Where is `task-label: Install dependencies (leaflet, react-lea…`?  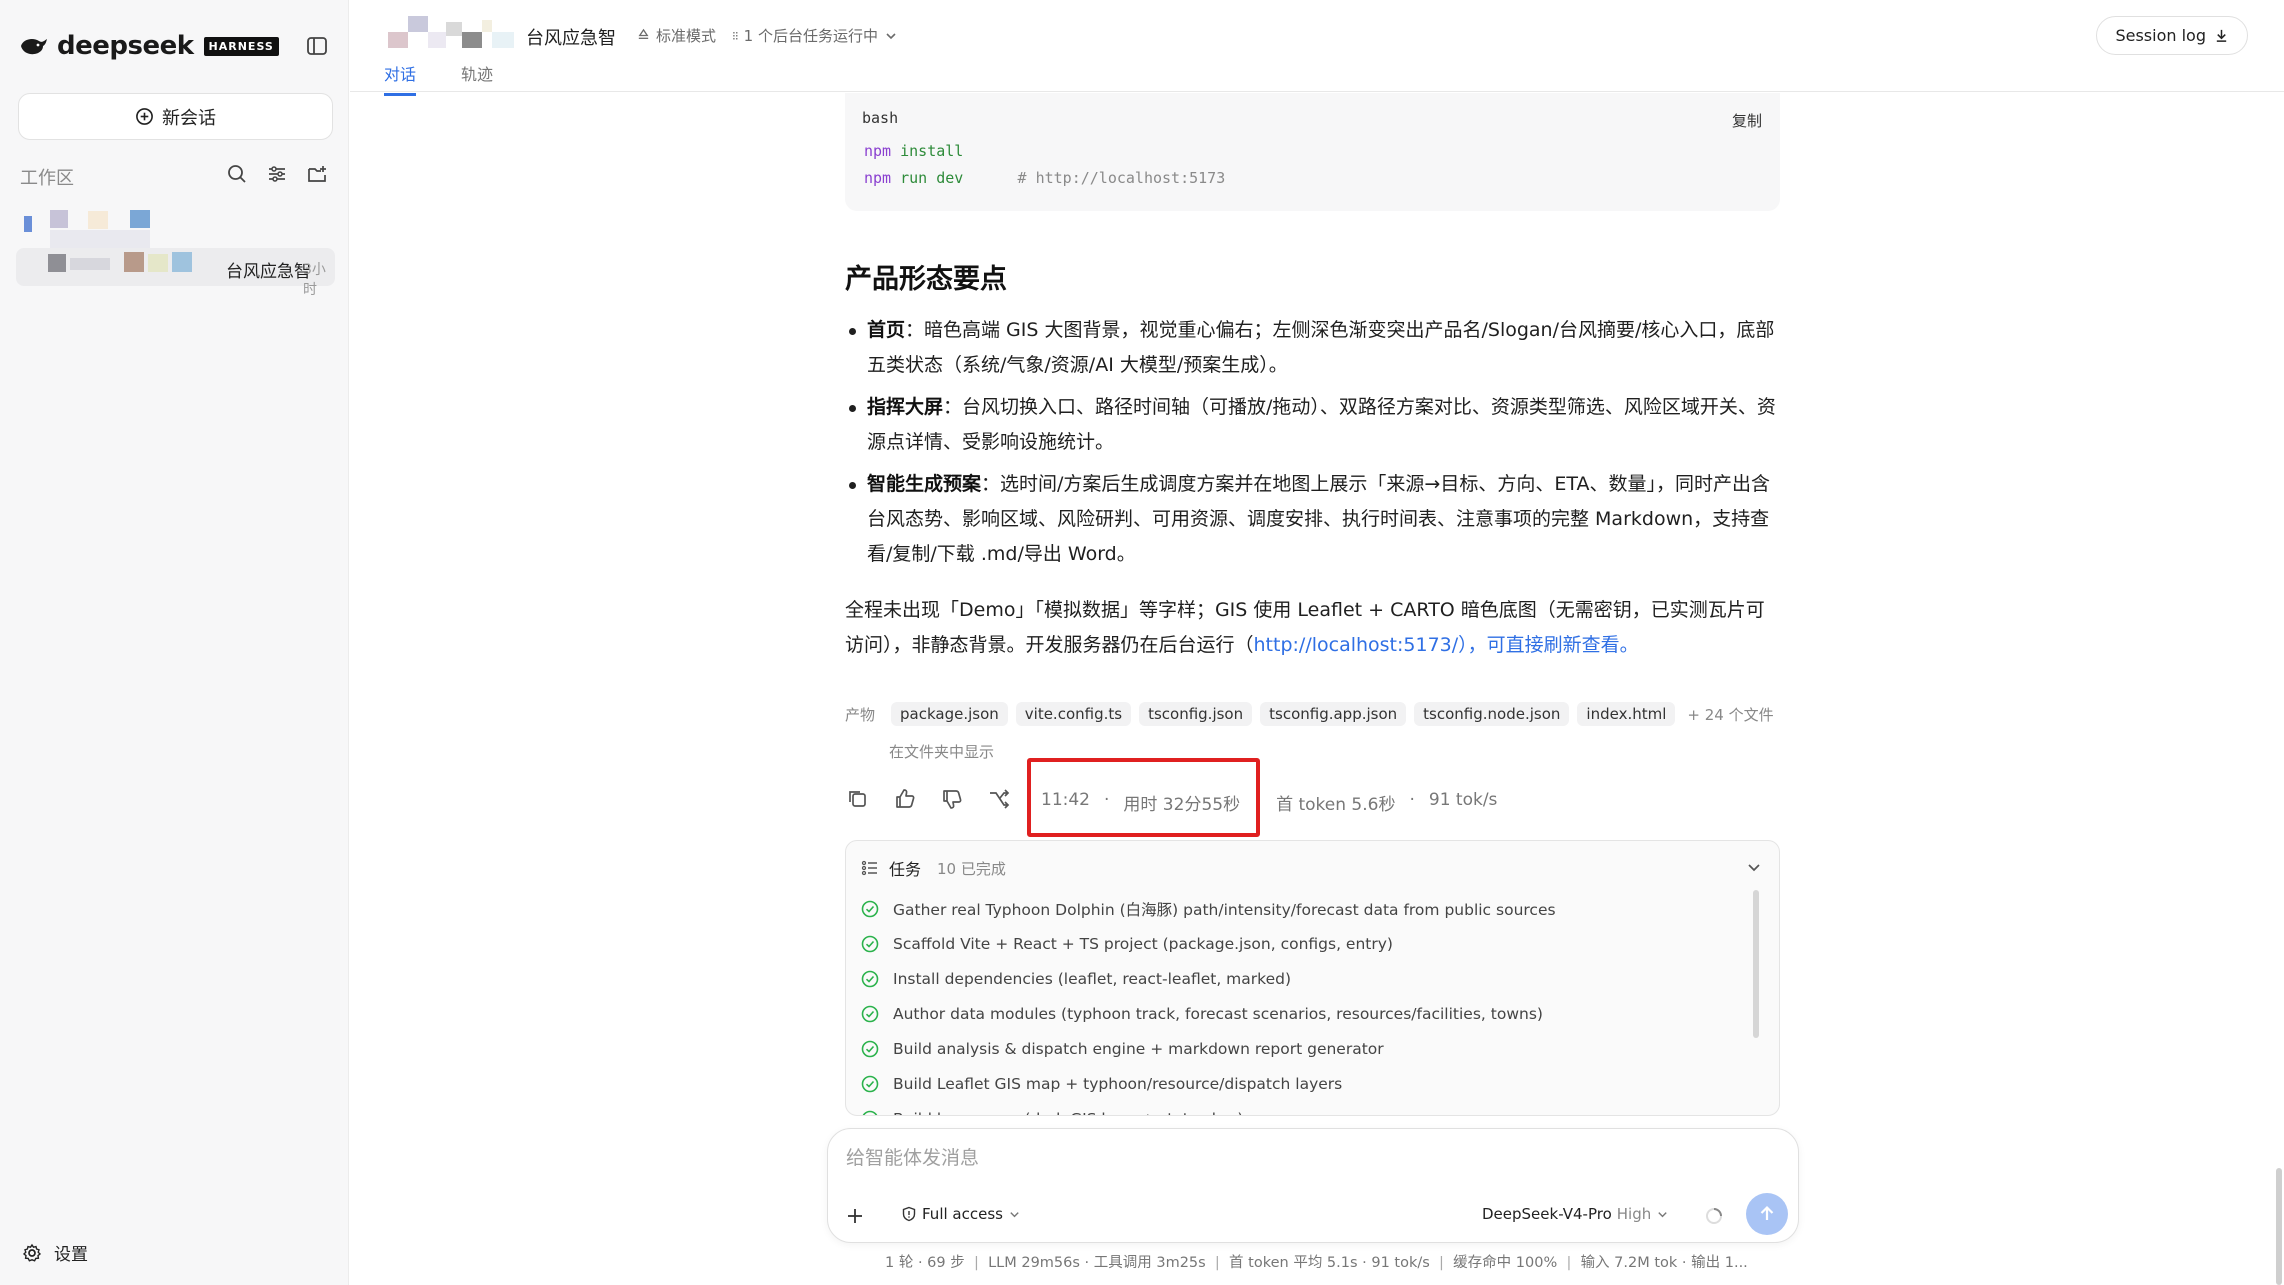
task-label: Install dependencies (leaflet, react-lea… is located at coordinates (1092, 978).